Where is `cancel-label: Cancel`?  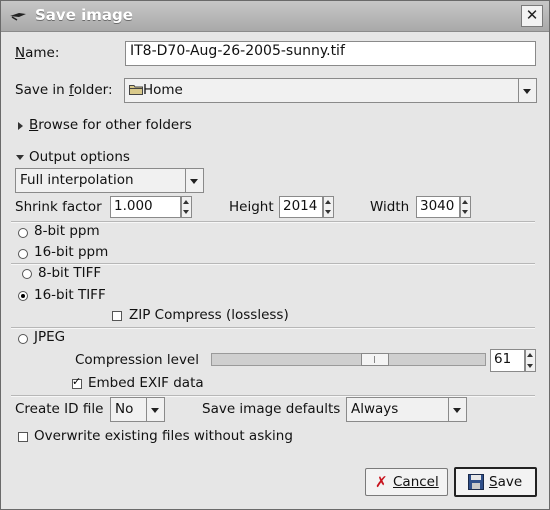 cancel-label: Cancel is located at coordinates (416, 482).